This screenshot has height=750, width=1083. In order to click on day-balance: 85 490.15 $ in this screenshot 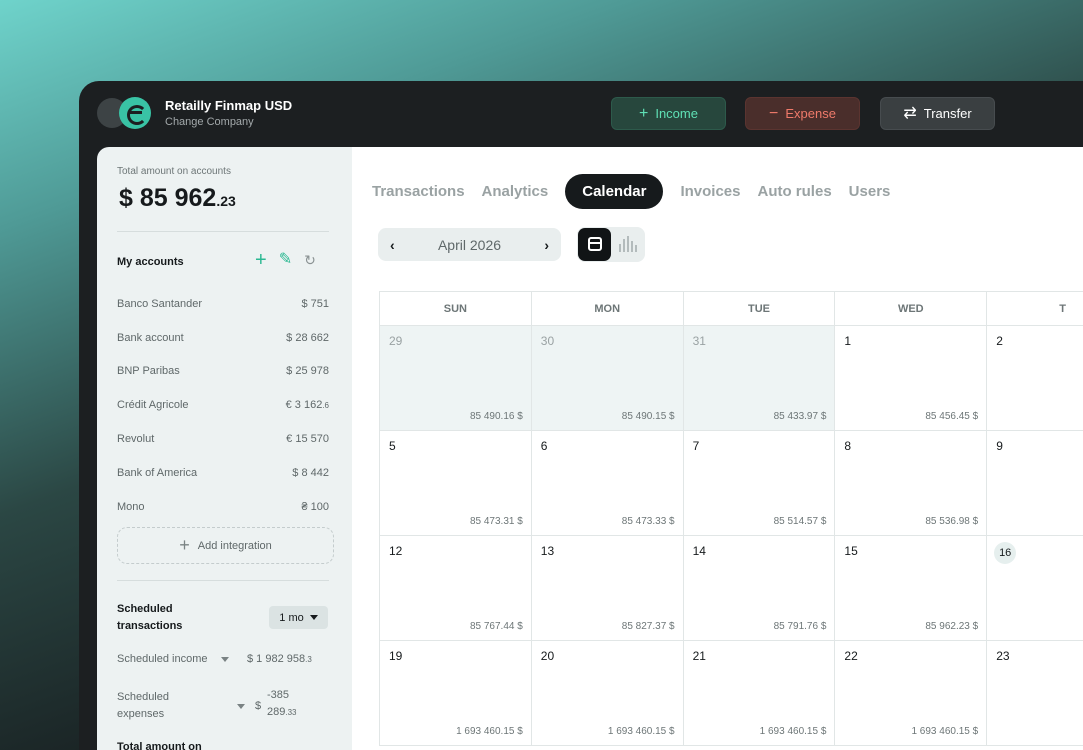, I will do `click(648, 416)`.